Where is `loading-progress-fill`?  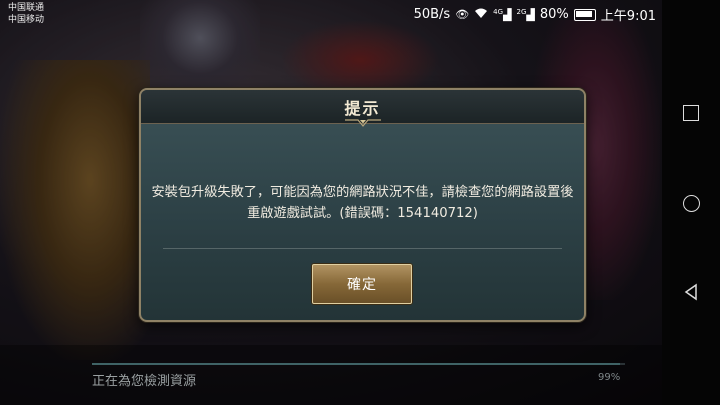 loading-progress-fill is located at coordinates (356, 364).